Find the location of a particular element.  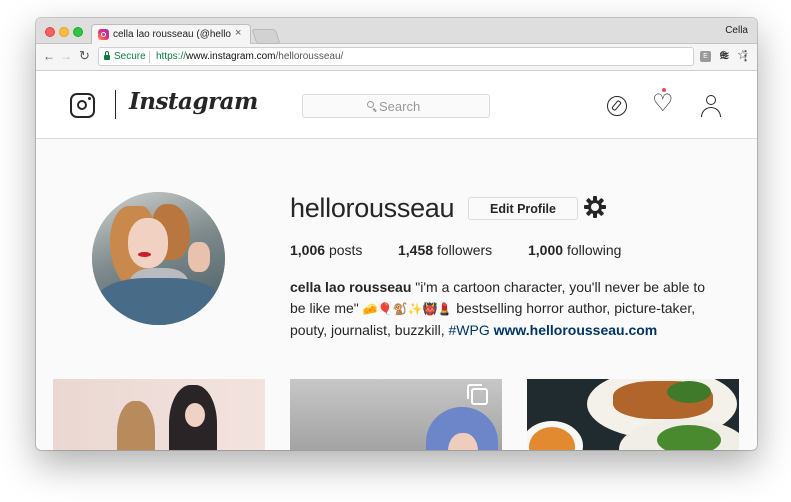

extension-icon: E is located at coordinates (705, 56).